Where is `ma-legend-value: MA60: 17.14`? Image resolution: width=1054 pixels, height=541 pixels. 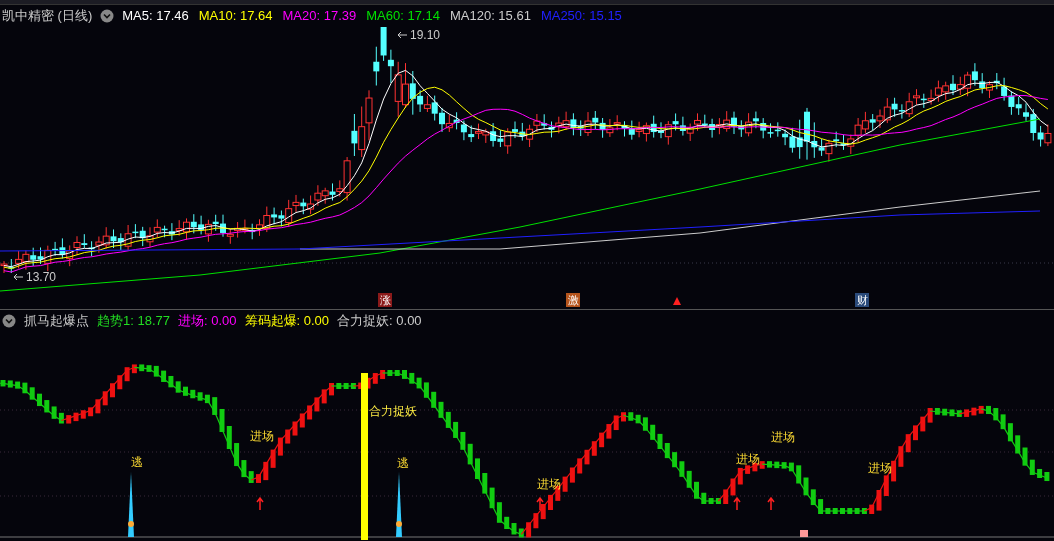
ma-legend-value: MA60: 17.14 is located at coordinates (403, 16).